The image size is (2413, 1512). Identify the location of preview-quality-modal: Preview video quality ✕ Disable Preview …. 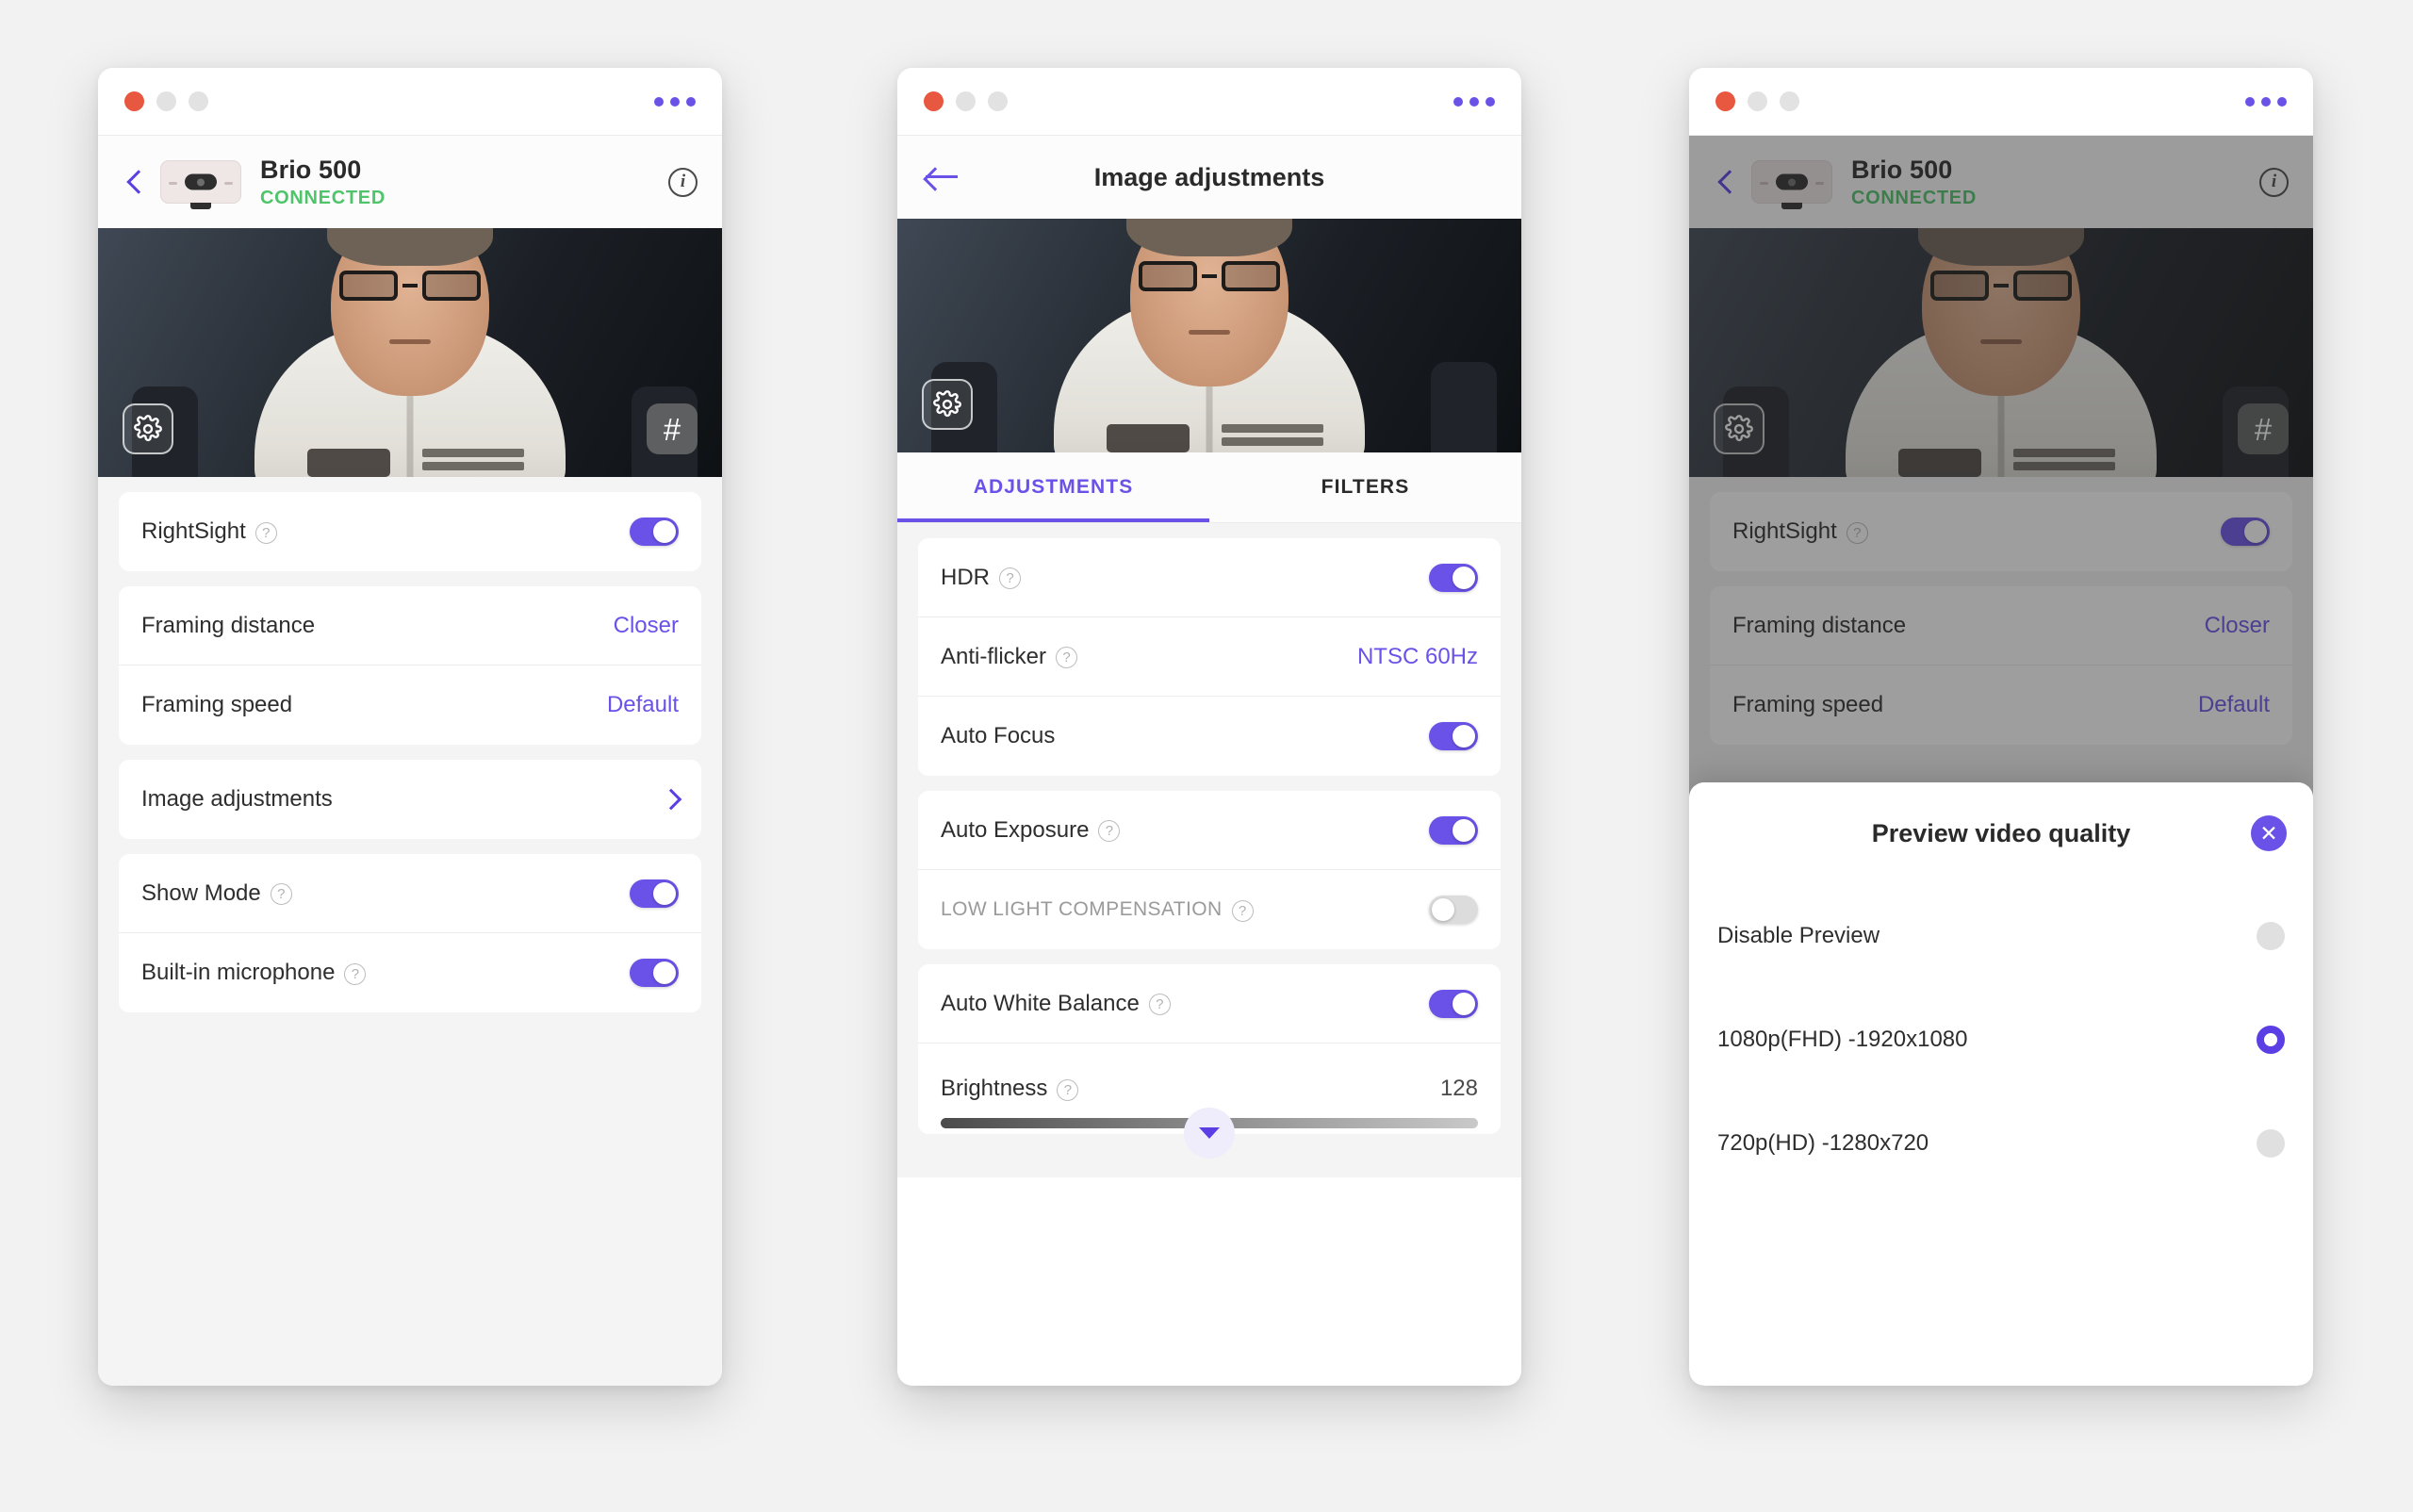
(2001, 1084).